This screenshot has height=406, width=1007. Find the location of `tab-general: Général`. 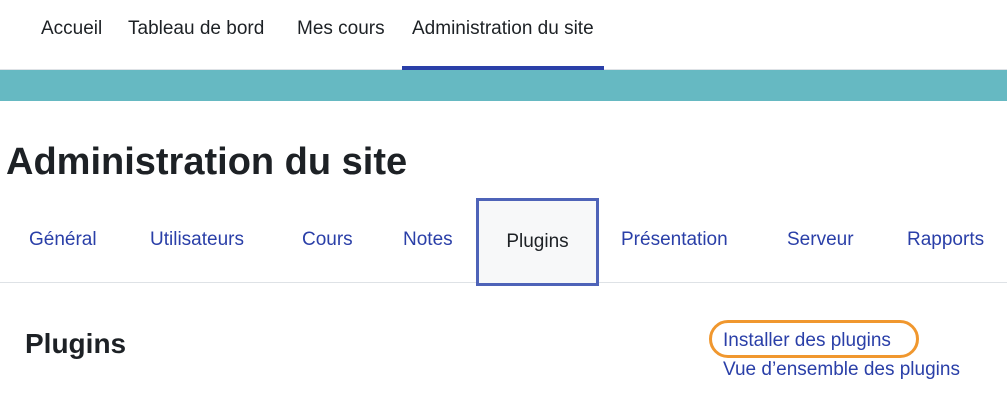

tab-general: Général is located at coordinates (63, 239).